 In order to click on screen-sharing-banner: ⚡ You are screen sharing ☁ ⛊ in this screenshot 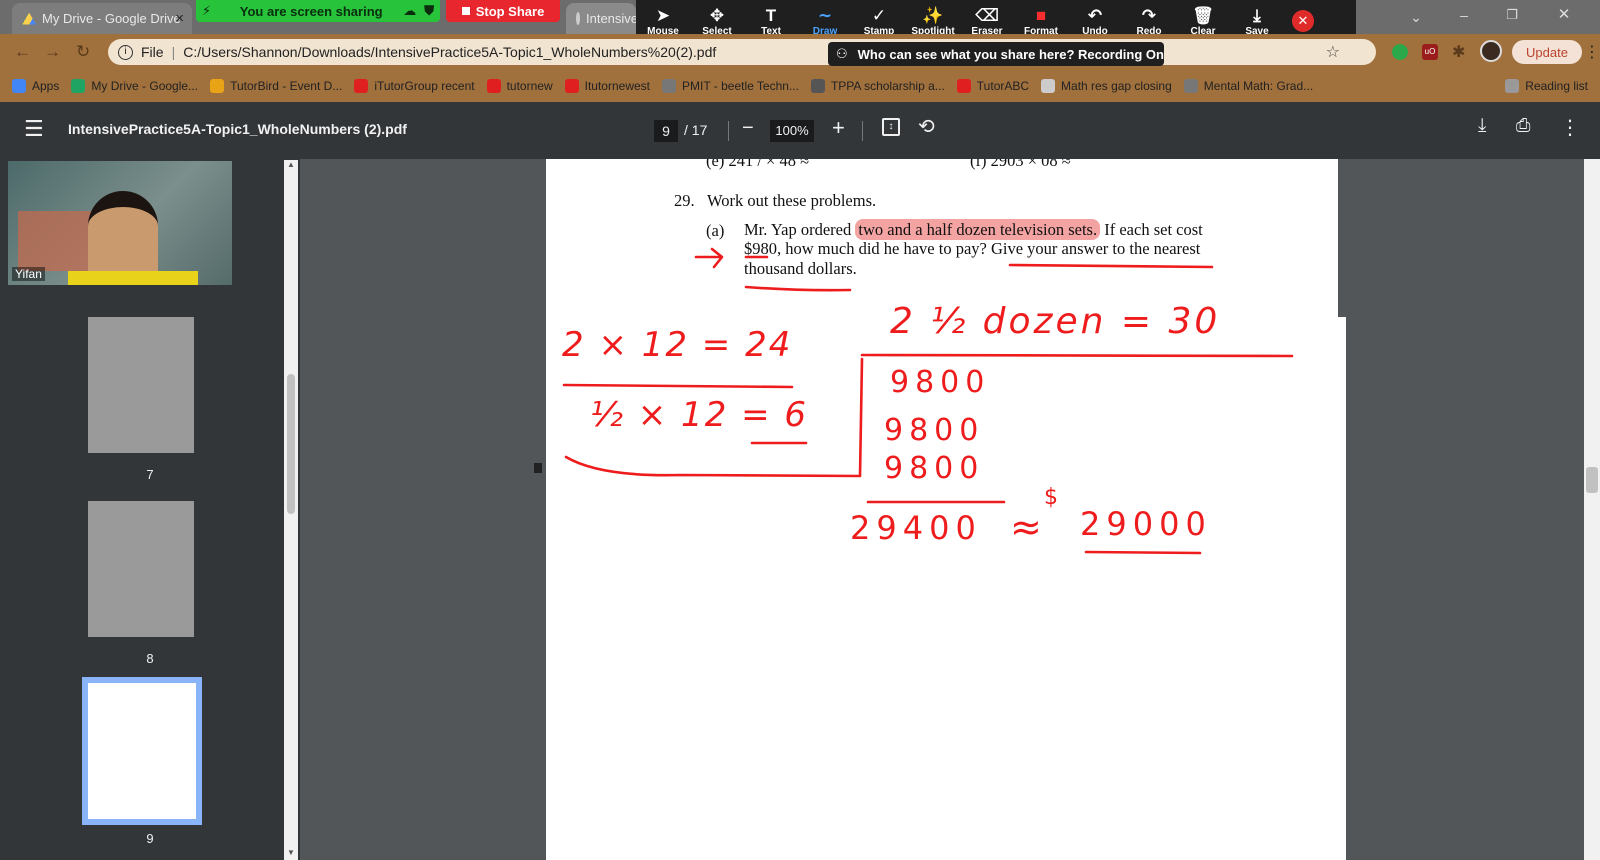, I will do `click(318, 11)`.